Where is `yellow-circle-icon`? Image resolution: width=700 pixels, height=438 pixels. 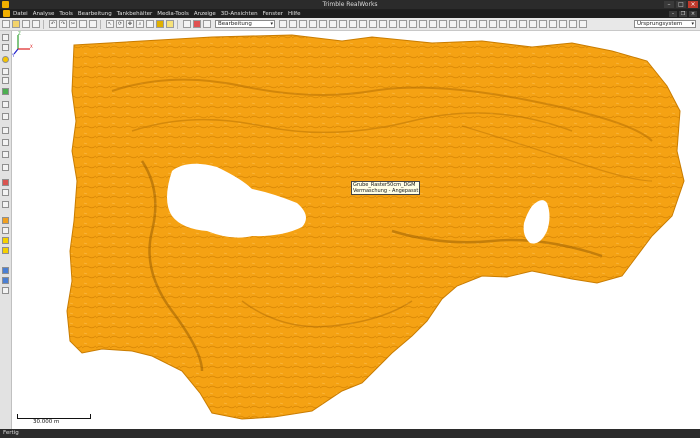 yellow-circle-icon is located at coordinates (5, 59).